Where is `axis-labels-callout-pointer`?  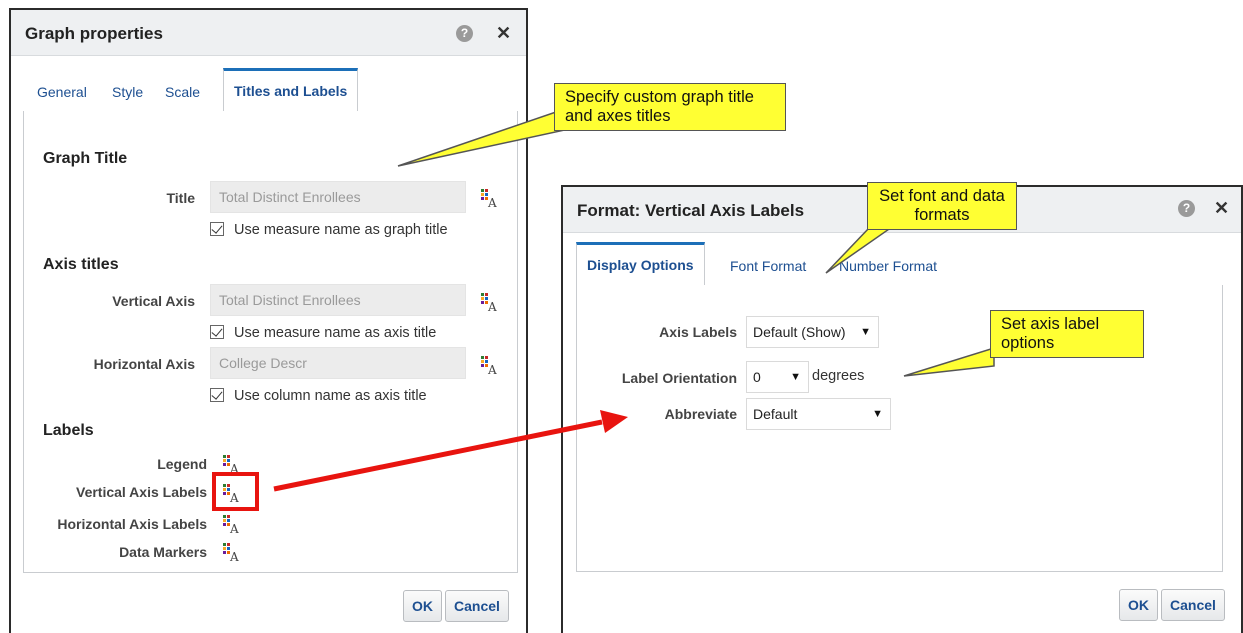
axis-labels-callout-pointer is located at coordinates (949, 361).